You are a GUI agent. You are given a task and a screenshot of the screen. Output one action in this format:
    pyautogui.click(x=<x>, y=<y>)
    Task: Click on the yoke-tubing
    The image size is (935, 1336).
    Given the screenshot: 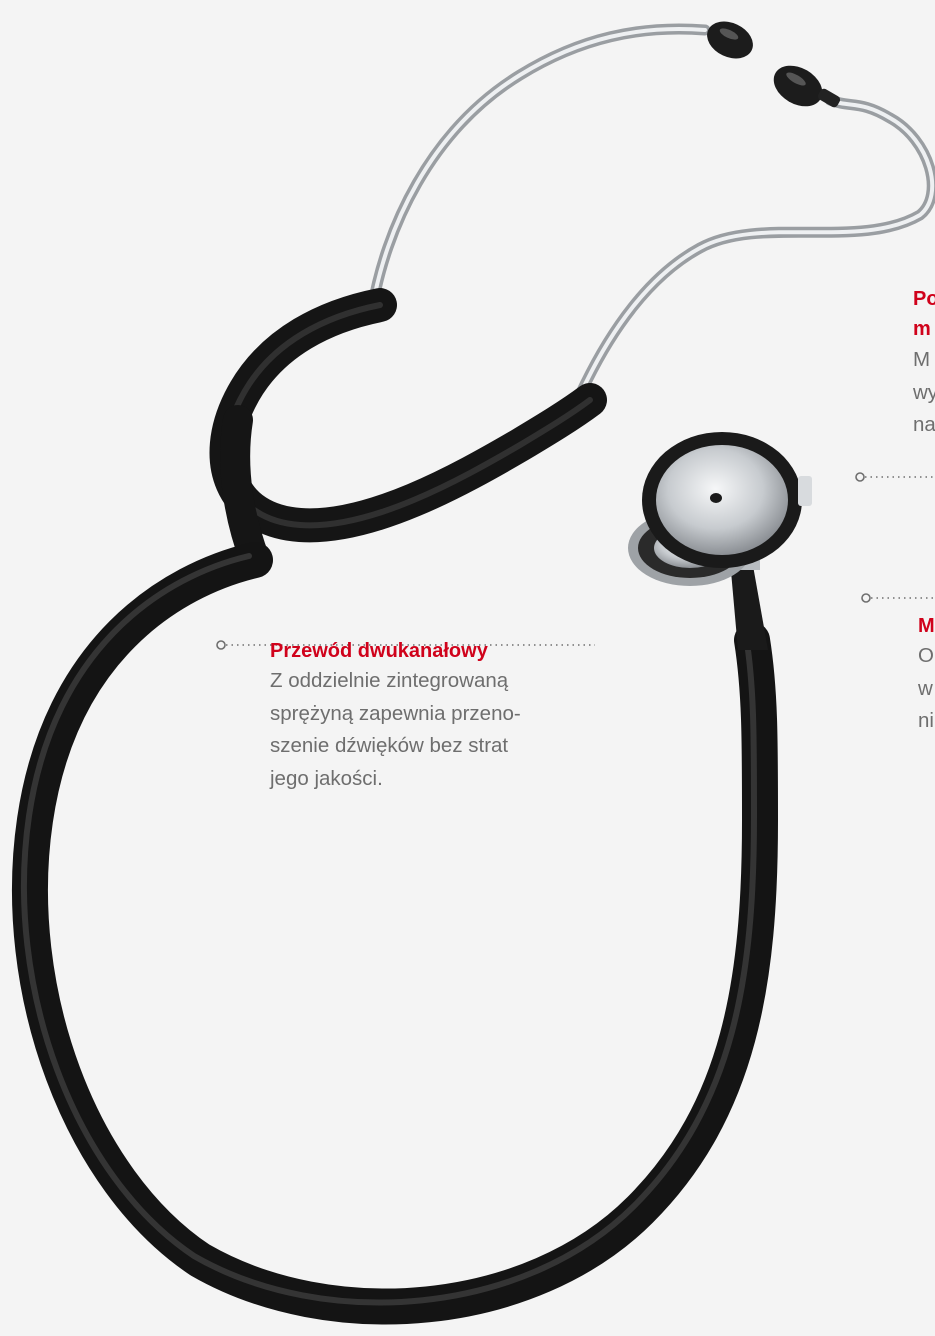 What is the action you would take?
    pyautogui.click(x=408, y=431)
    